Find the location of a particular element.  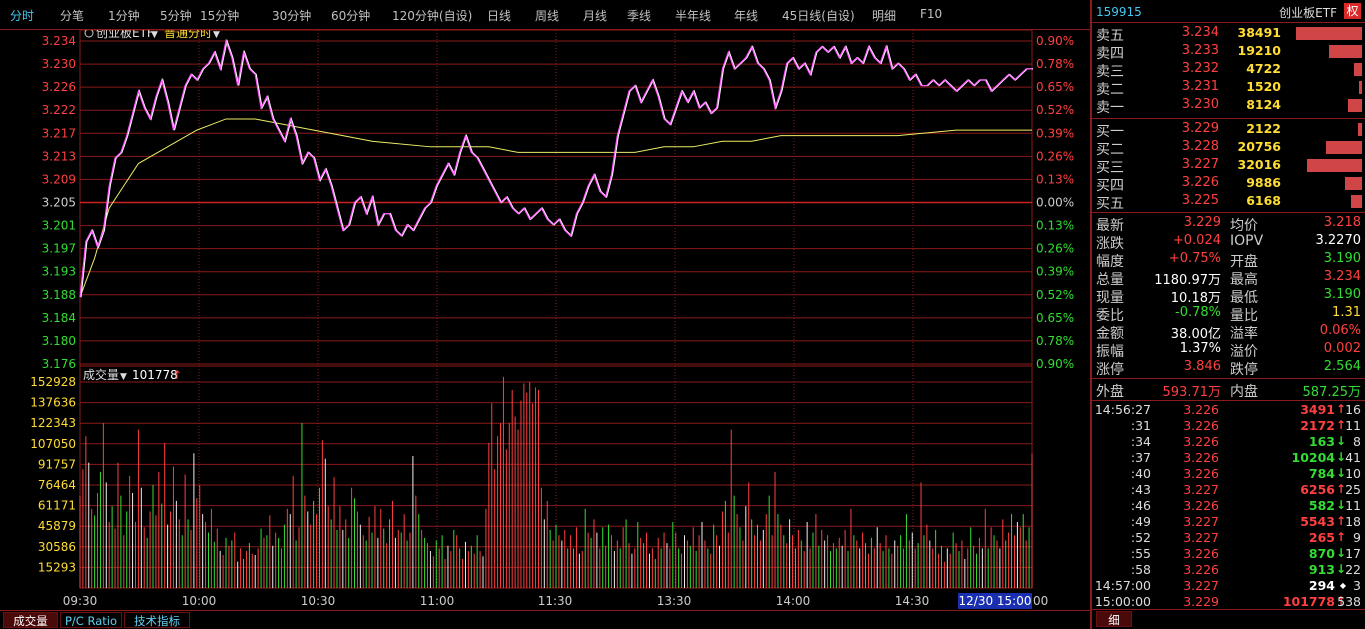

tab-9: 周线 is located at coordinates (547, 15).